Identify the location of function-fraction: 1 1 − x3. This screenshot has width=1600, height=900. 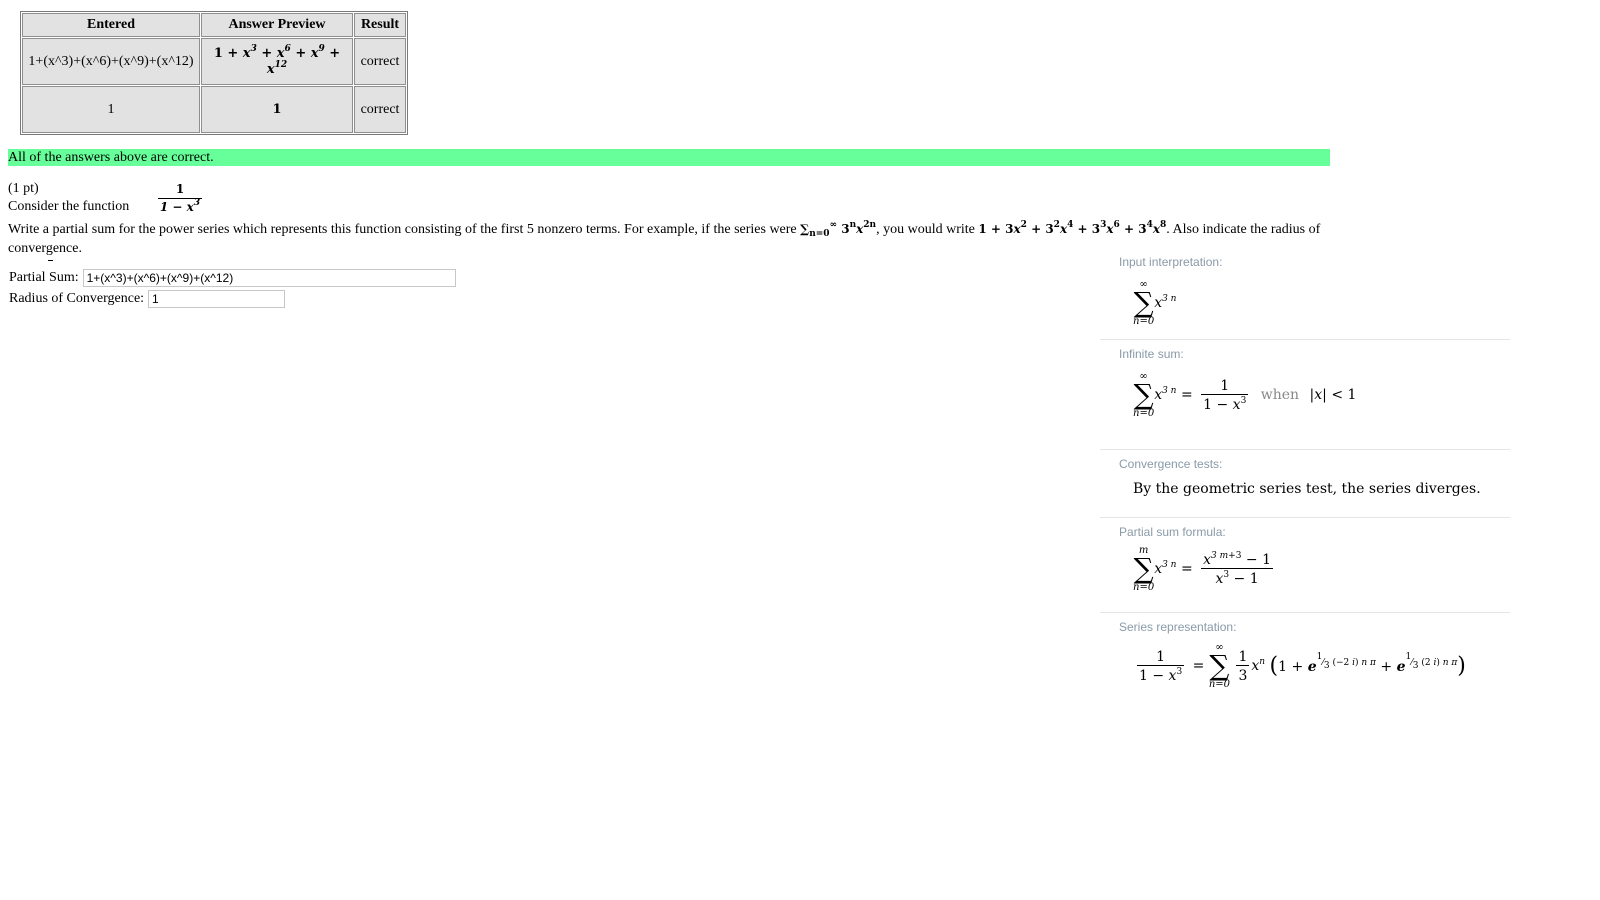
(180, 198).